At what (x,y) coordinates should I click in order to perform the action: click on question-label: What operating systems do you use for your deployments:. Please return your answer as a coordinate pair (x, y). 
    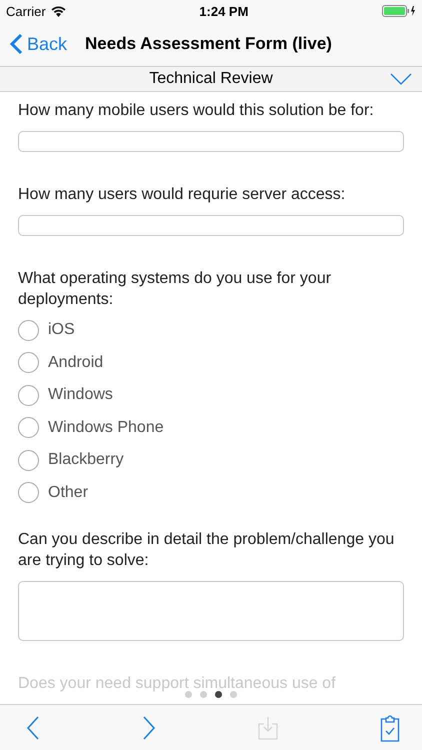
    Looking at the image, I should click on (175, 289).